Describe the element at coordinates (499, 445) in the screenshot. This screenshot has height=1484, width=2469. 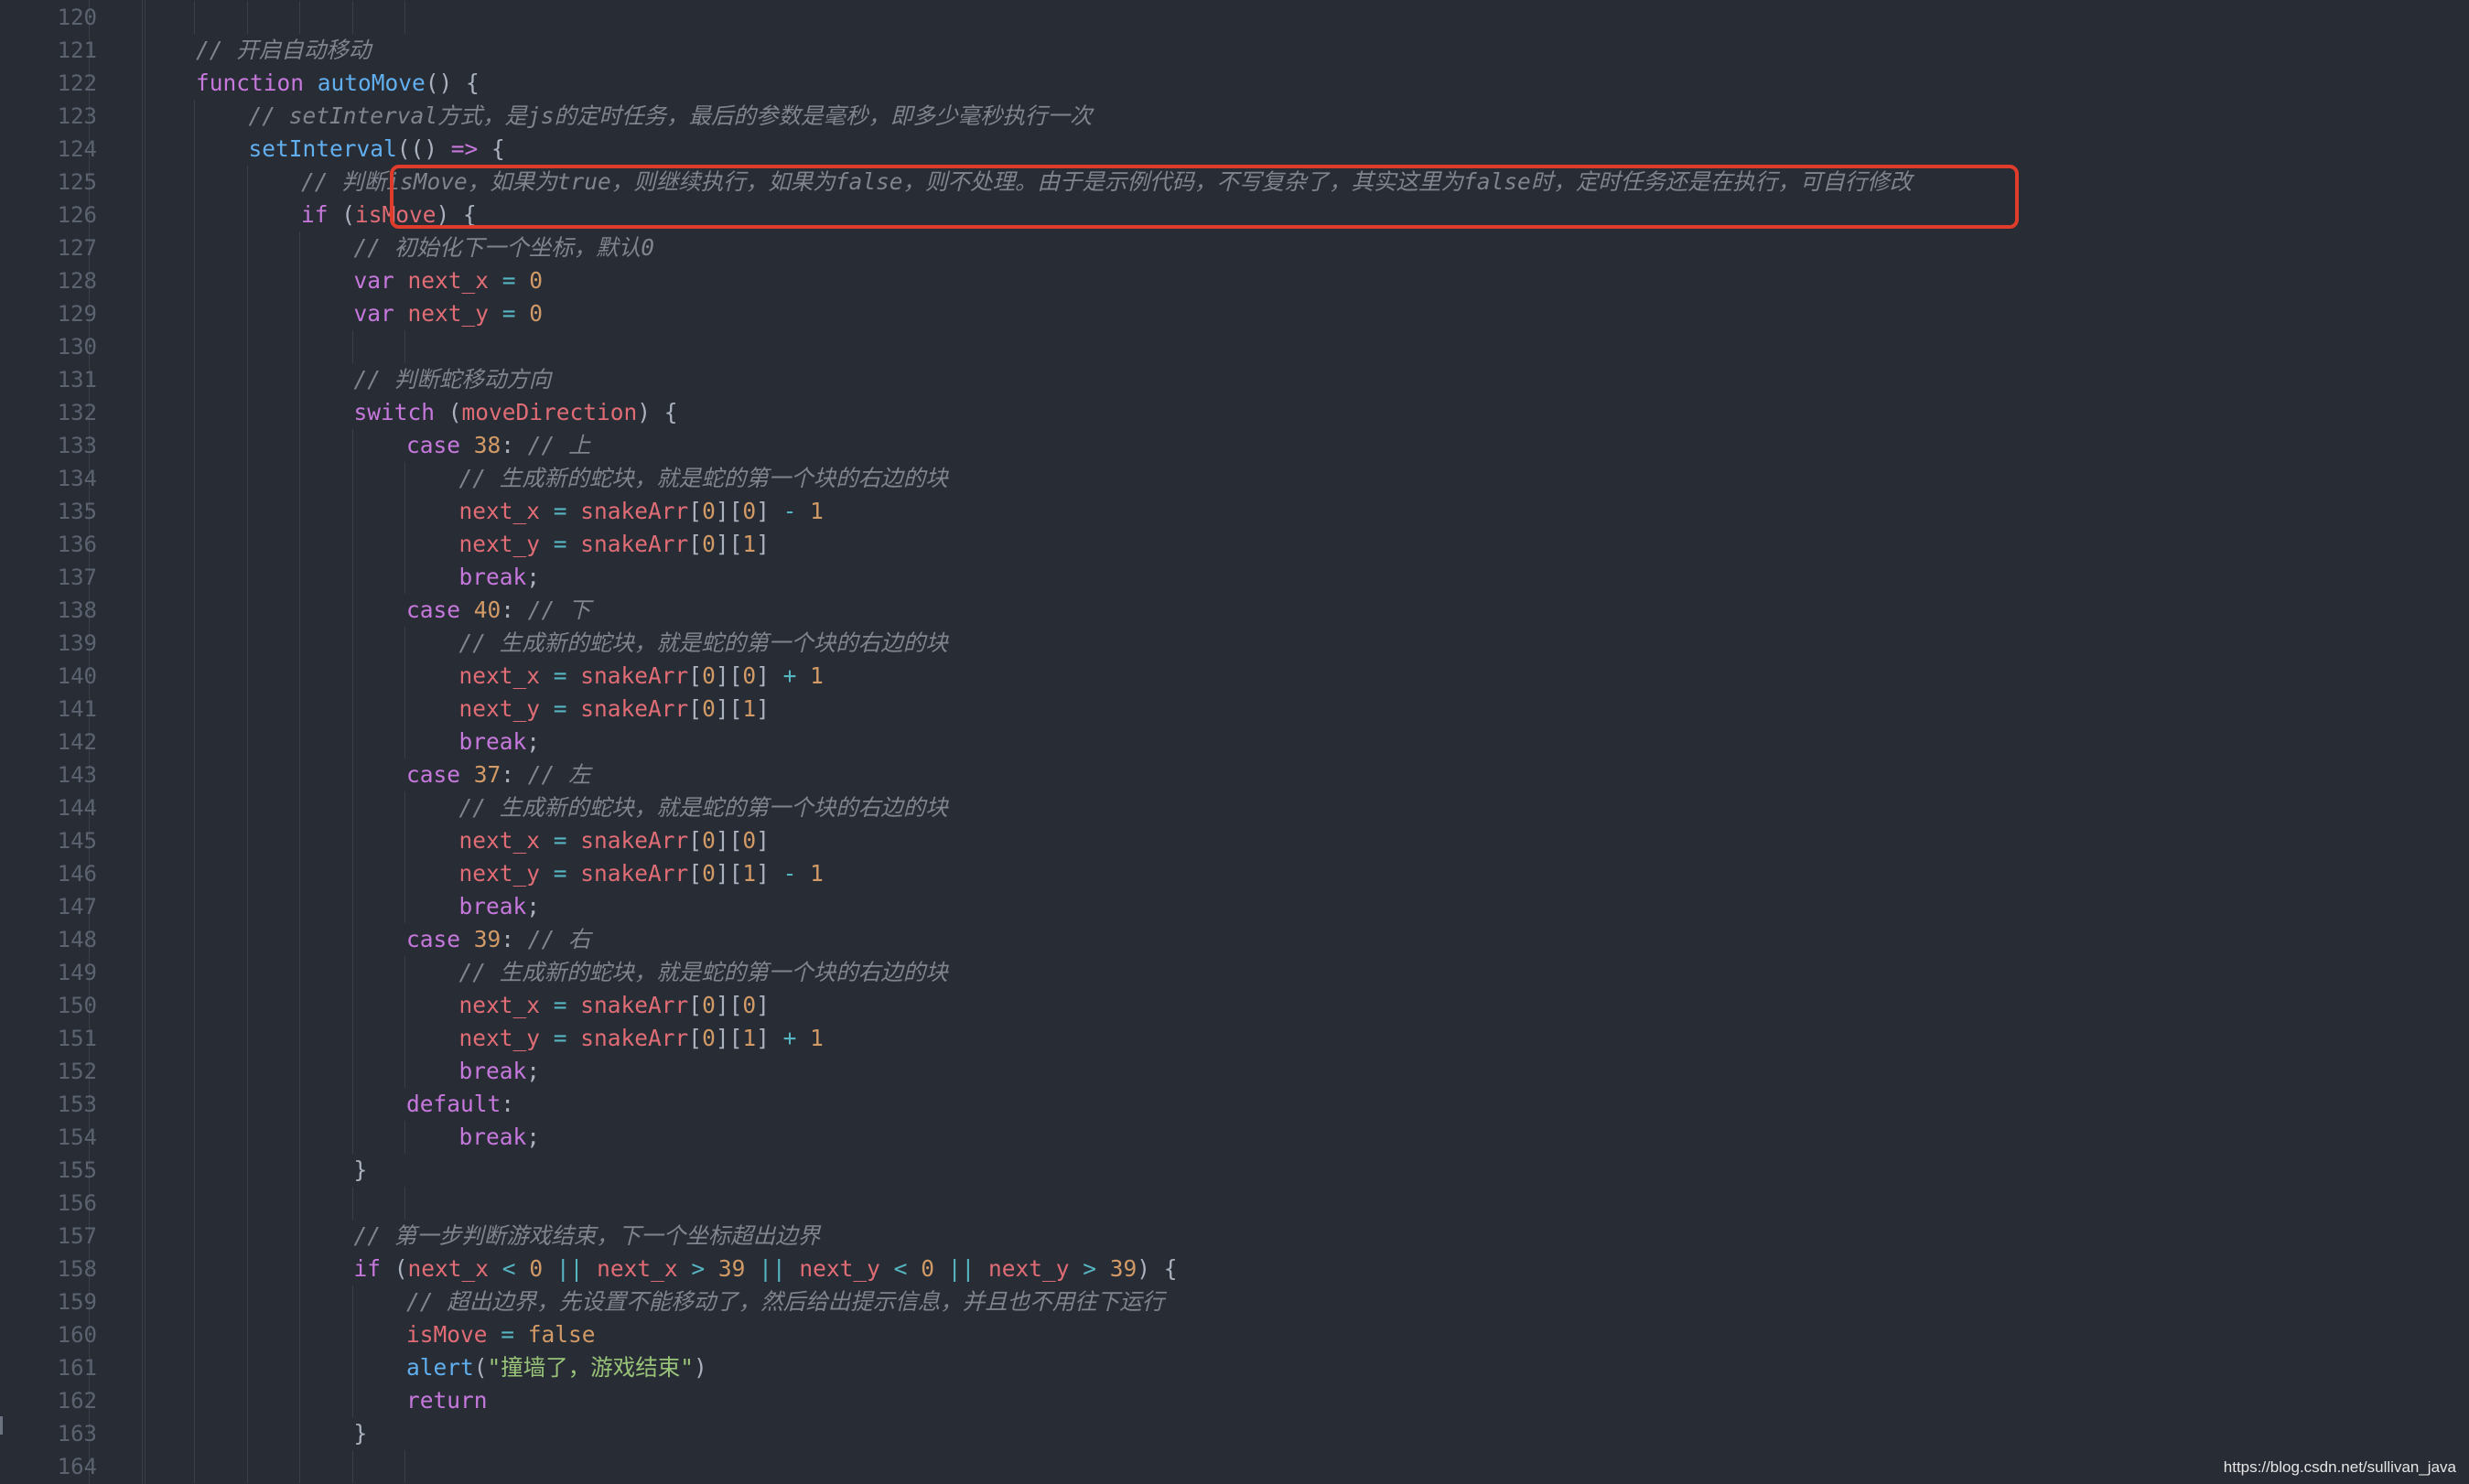
I see `code-text: case 38: // 上` at that location.